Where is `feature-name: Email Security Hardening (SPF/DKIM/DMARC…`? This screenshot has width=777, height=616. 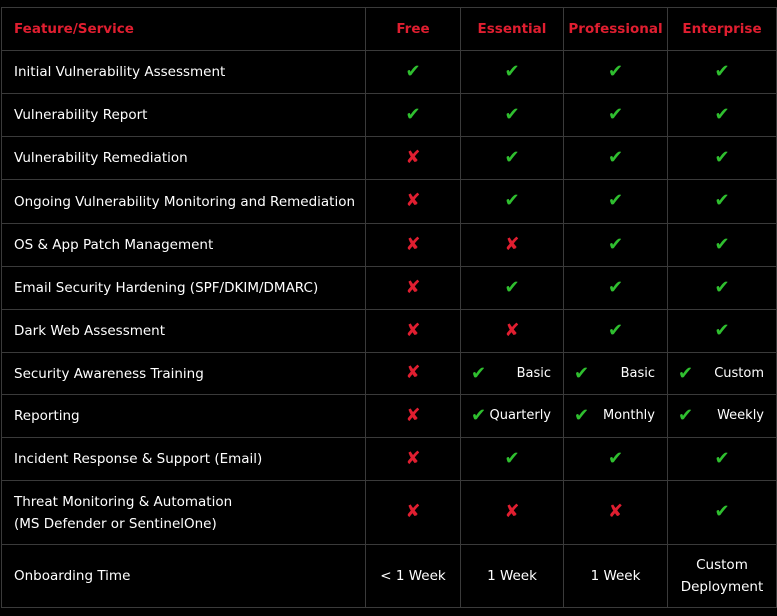
feature-name: Email Security Hardening (SPF/DKIM/DMARC… is located at coordinates (183, 288).